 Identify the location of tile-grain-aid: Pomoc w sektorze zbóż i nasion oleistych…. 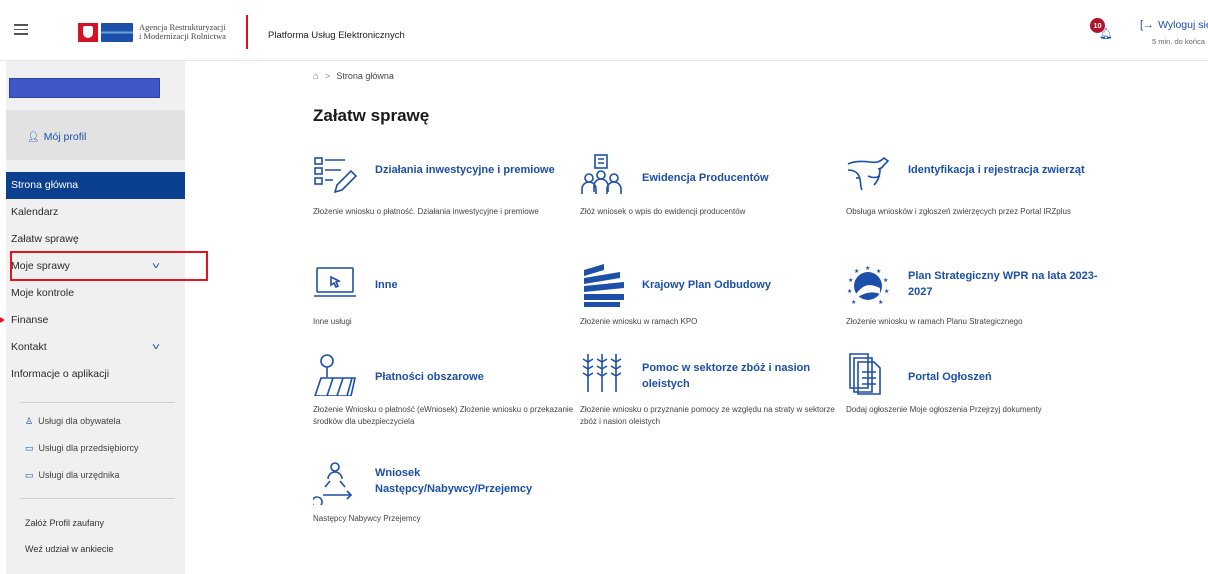
(710, 397).